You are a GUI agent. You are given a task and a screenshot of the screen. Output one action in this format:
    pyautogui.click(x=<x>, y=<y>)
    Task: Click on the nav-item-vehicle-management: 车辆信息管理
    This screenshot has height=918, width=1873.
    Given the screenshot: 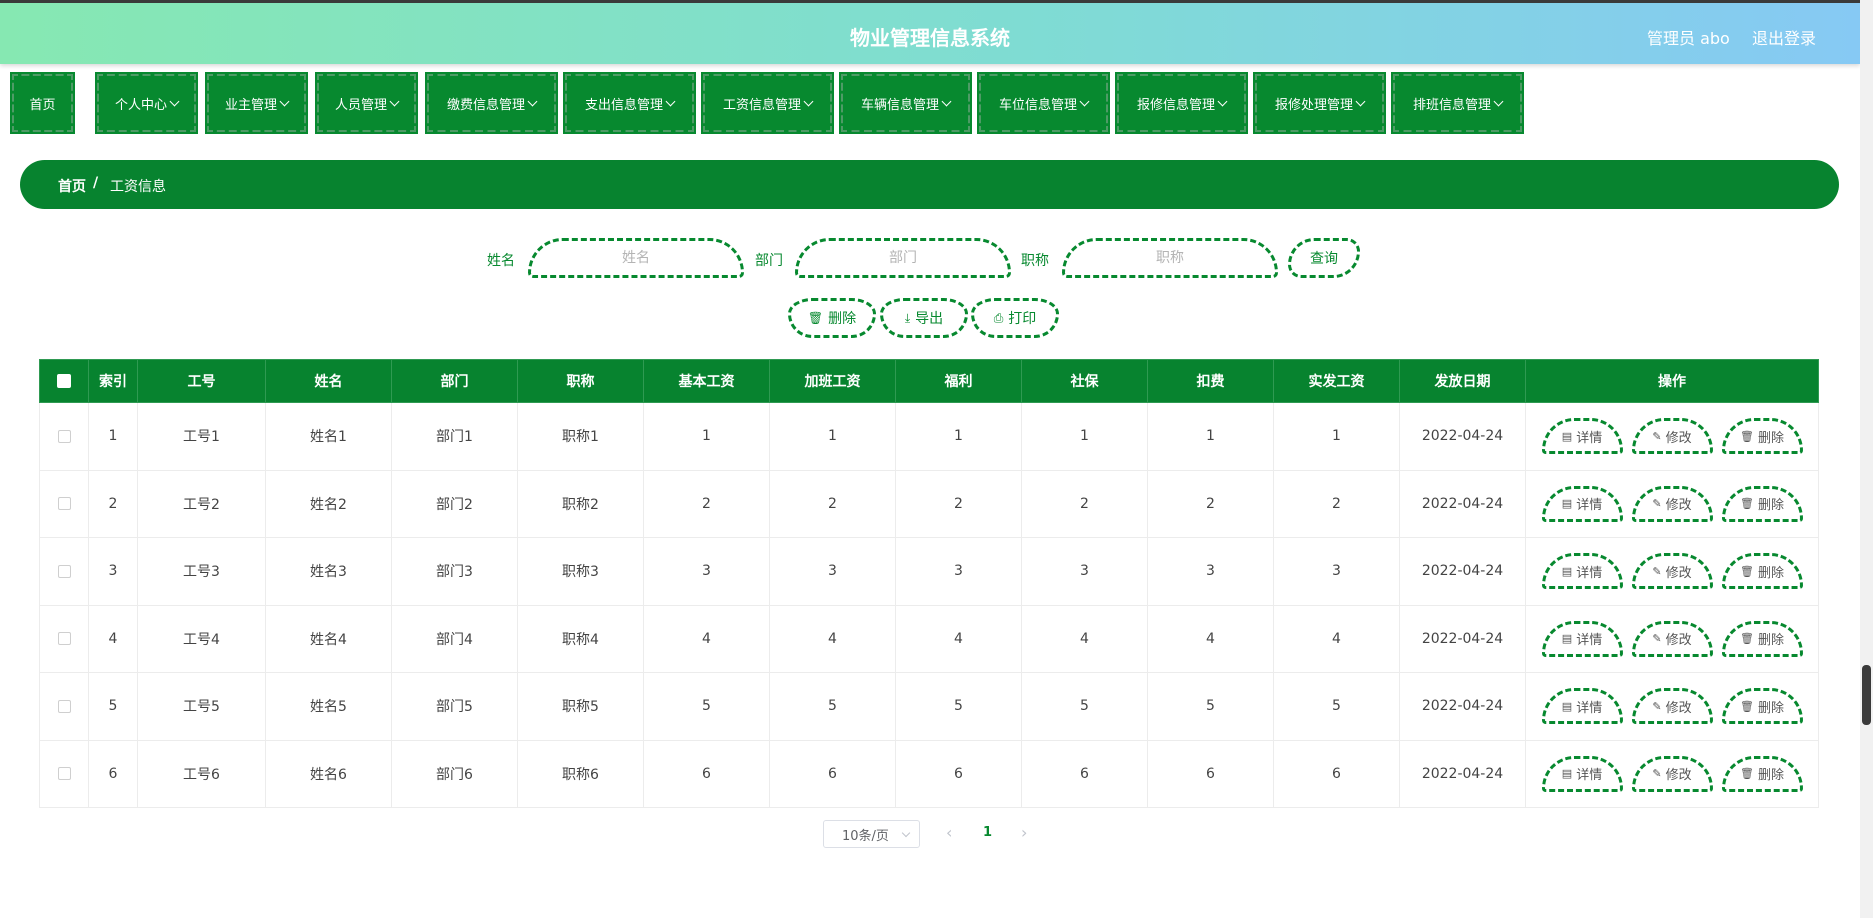 What is the action you would take?
    pyautogui.click(x=905, y=103)
    